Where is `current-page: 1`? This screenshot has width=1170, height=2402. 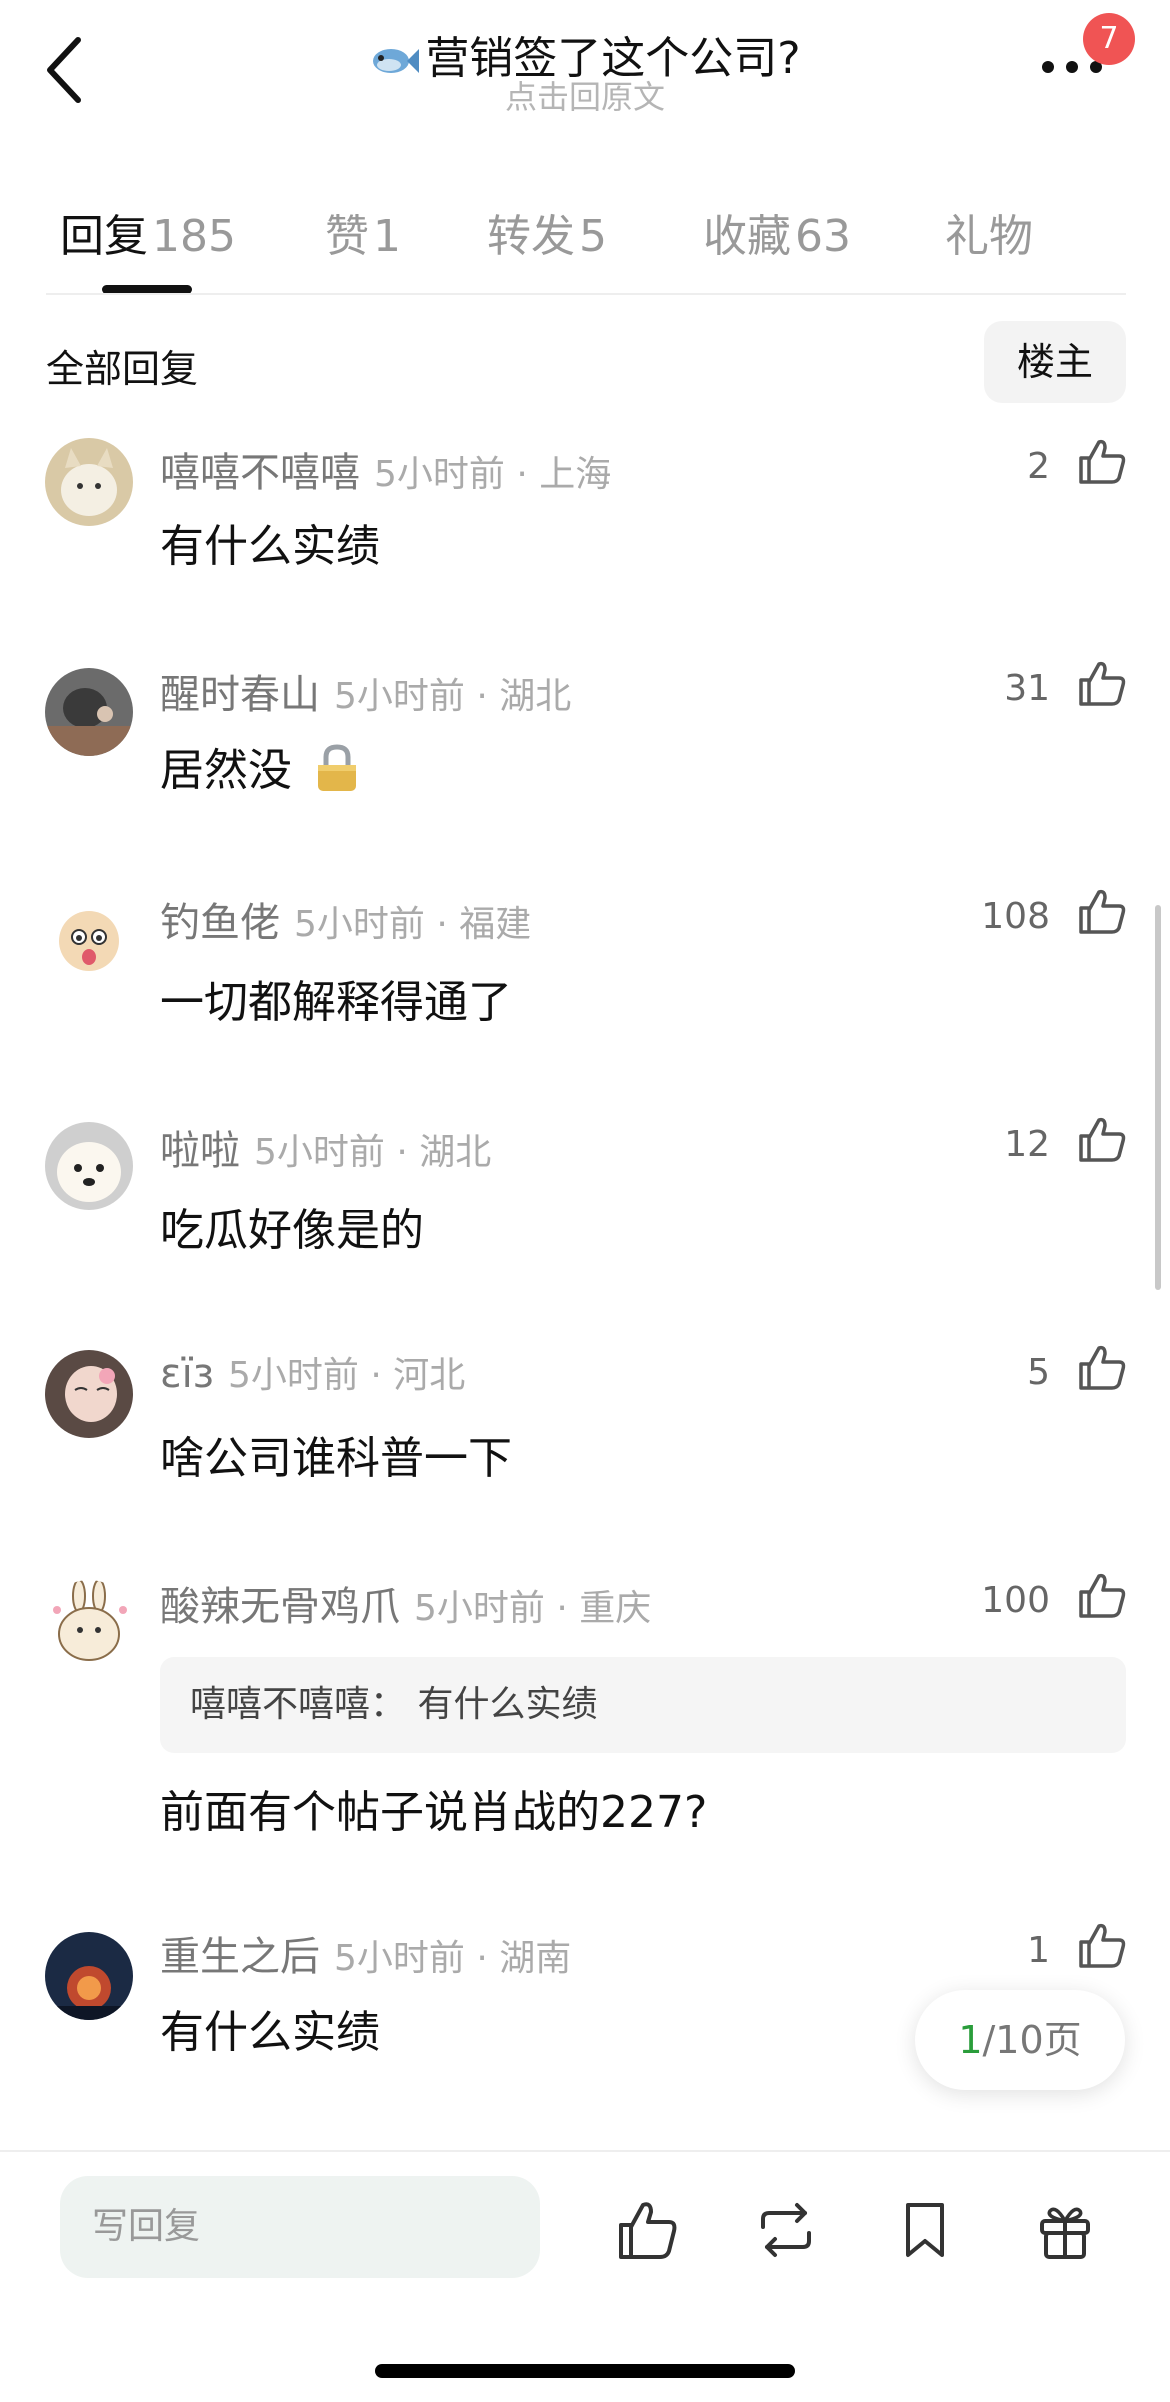 current-page: 1 is located at coordinates (970, 2040).